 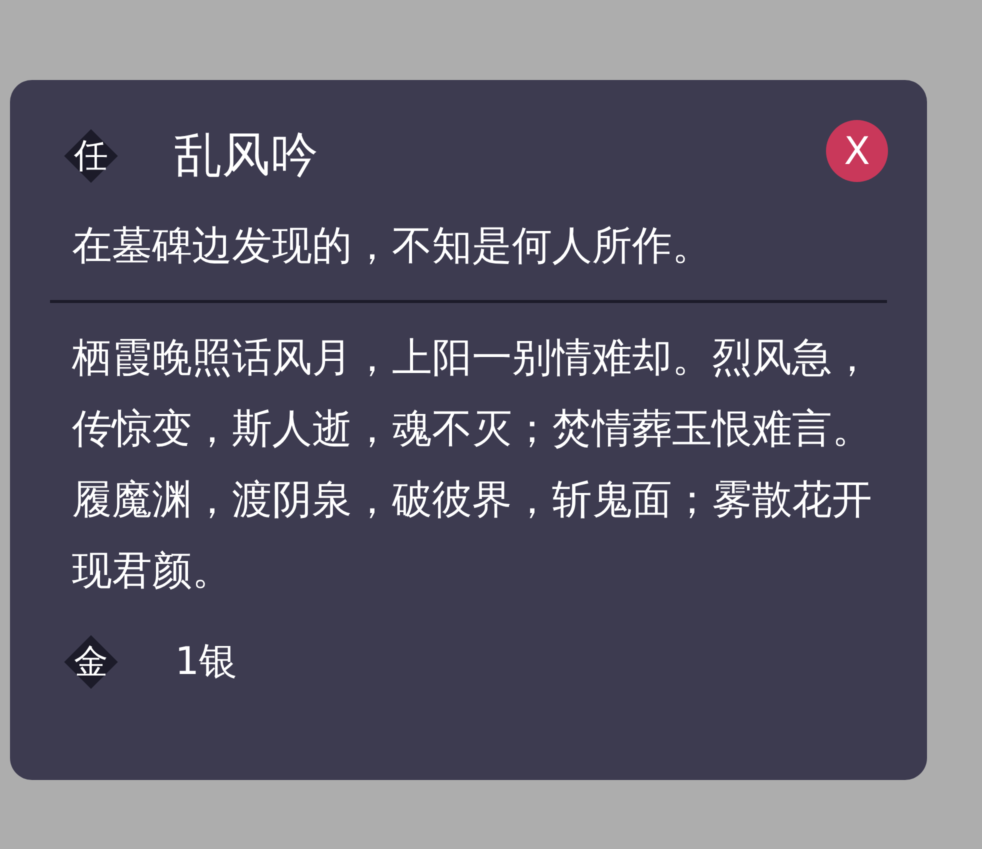 I want to click on close-button: X, so click(x=857, y=151).